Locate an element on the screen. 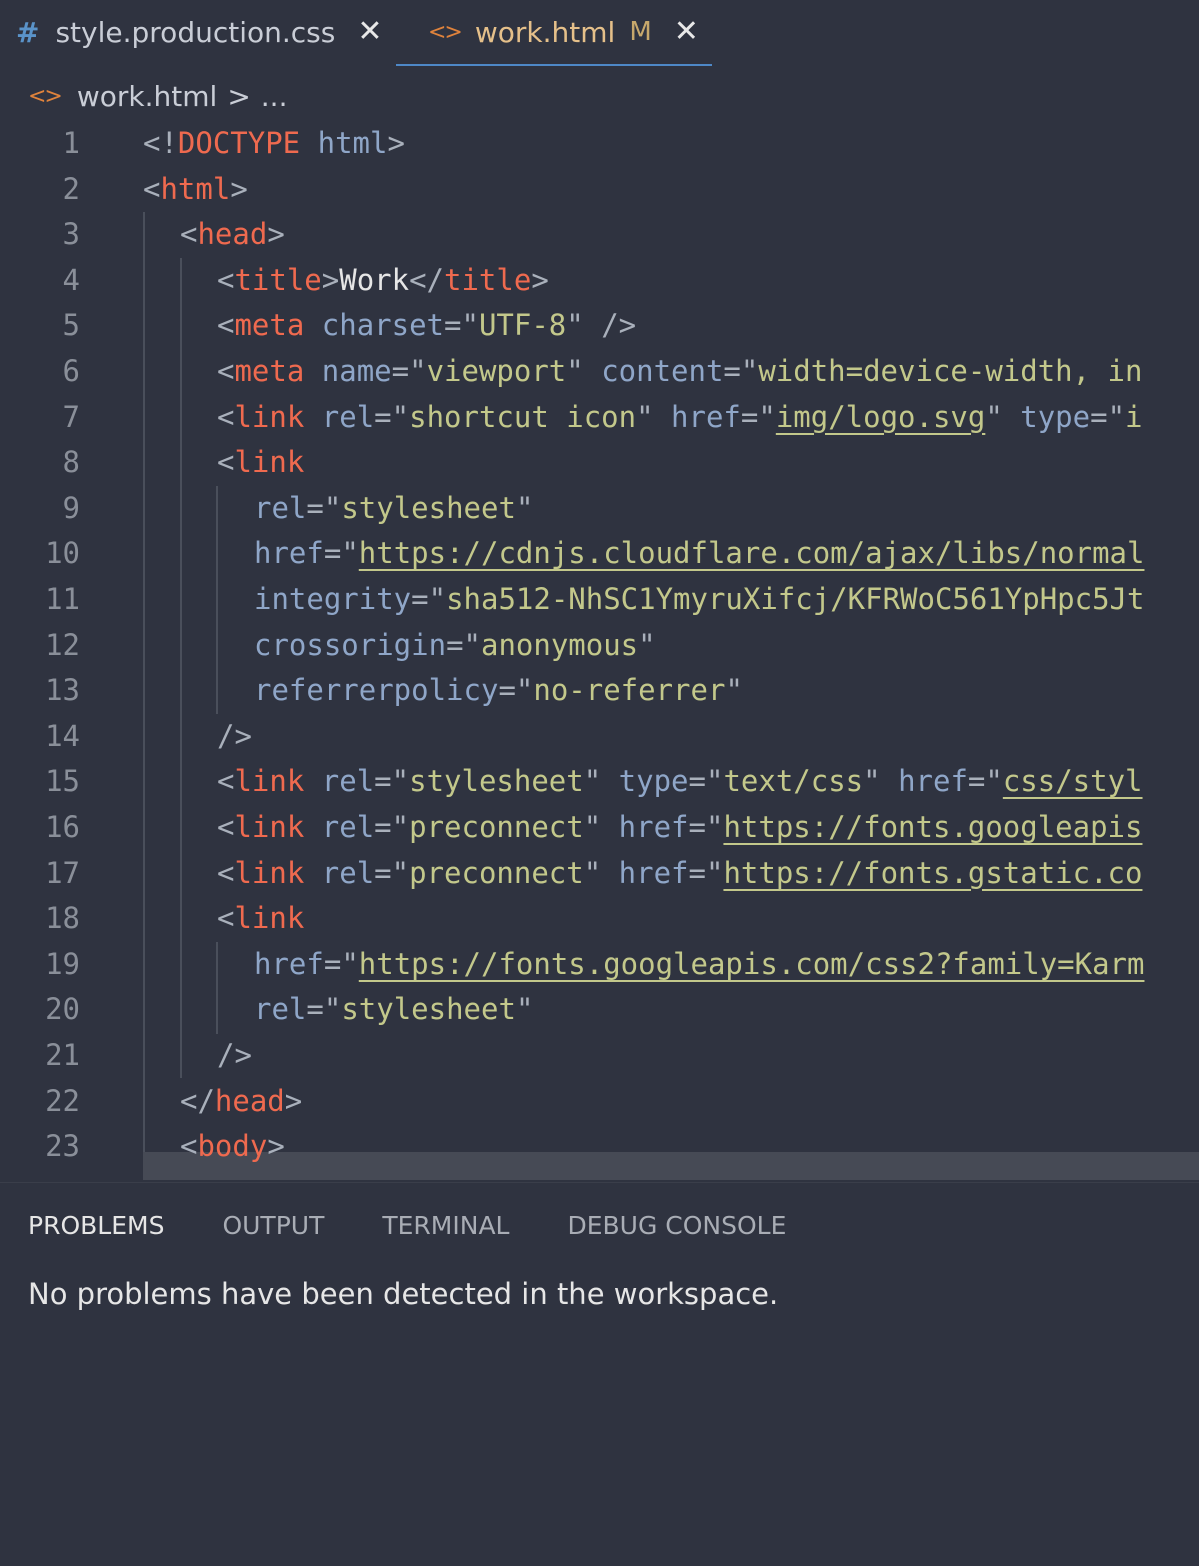 The width and height of the screenshot is (1199, 1566). chevron-right-icon: > is located at coordinates (239, 96).